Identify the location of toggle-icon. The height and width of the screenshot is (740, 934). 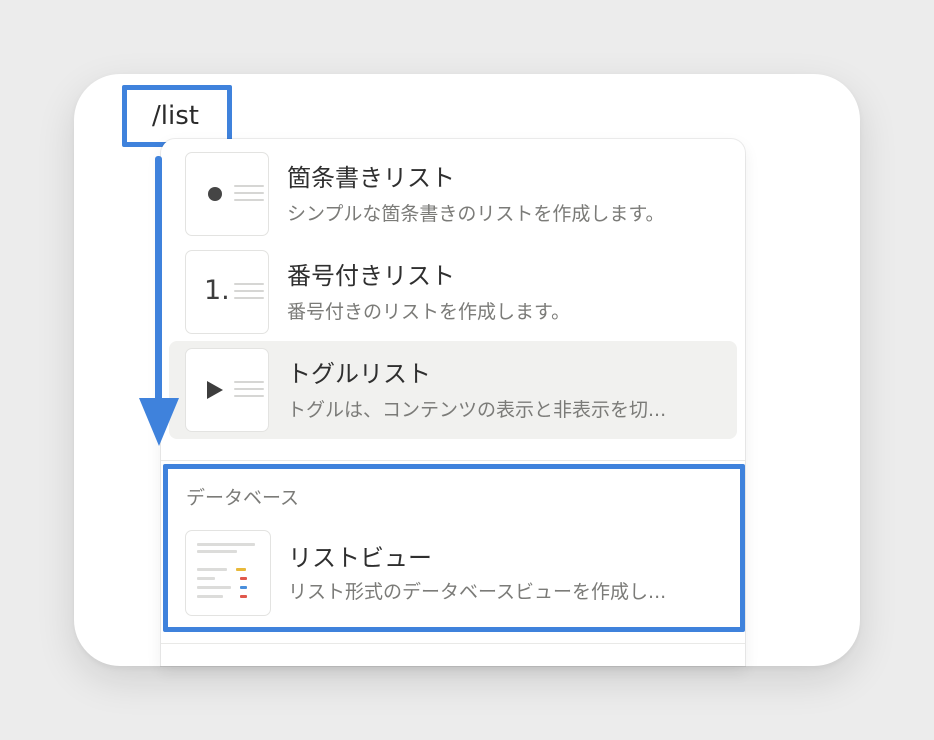
(215, 390).